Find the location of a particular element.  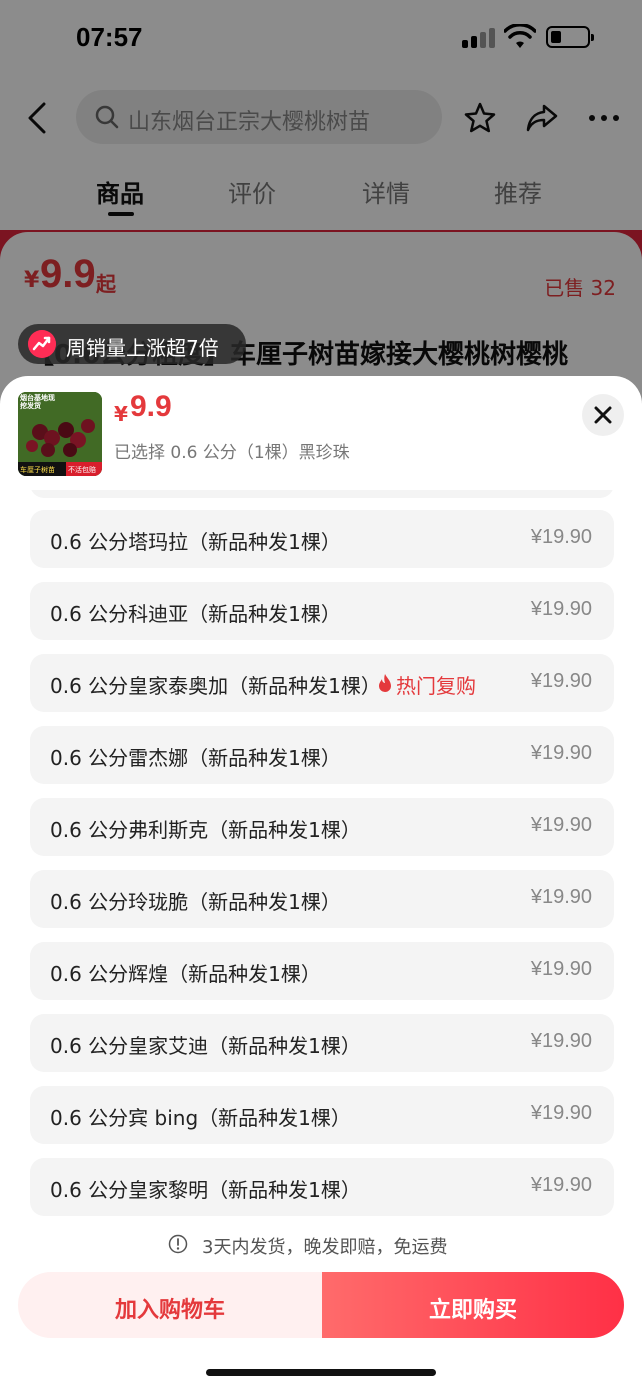

sku-option-name: 0.6 公分宾 bing（新品种发1棵） is located at coordinates (200, 1118).